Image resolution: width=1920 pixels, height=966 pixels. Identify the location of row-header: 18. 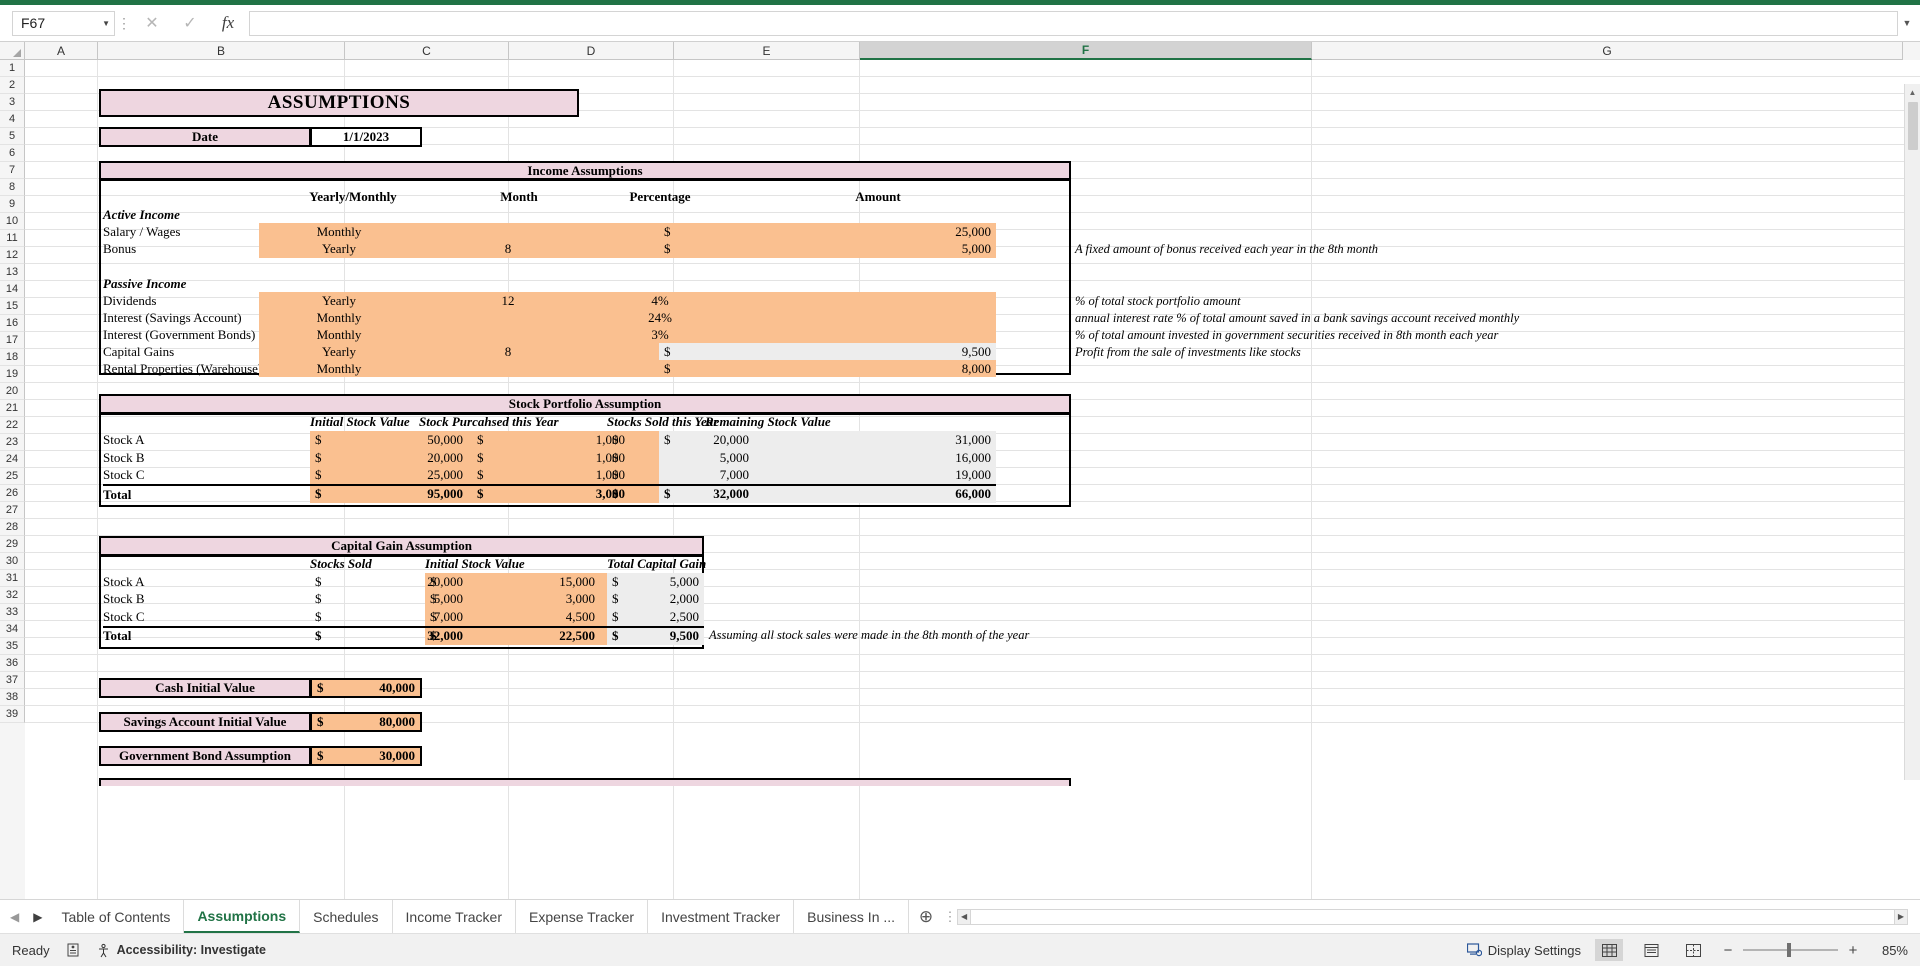
(12, 357).